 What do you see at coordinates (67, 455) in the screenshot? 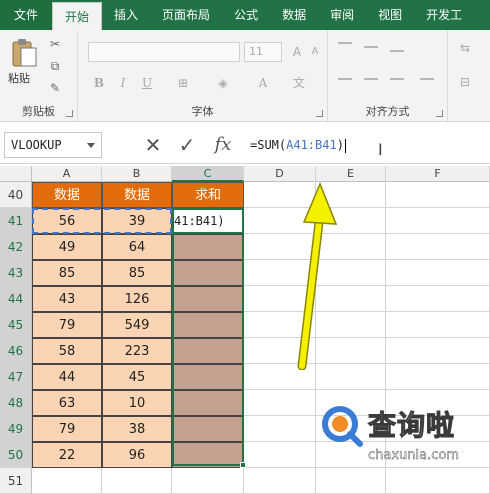
I see `table-cell: 22` at bounding box center [67, 455].